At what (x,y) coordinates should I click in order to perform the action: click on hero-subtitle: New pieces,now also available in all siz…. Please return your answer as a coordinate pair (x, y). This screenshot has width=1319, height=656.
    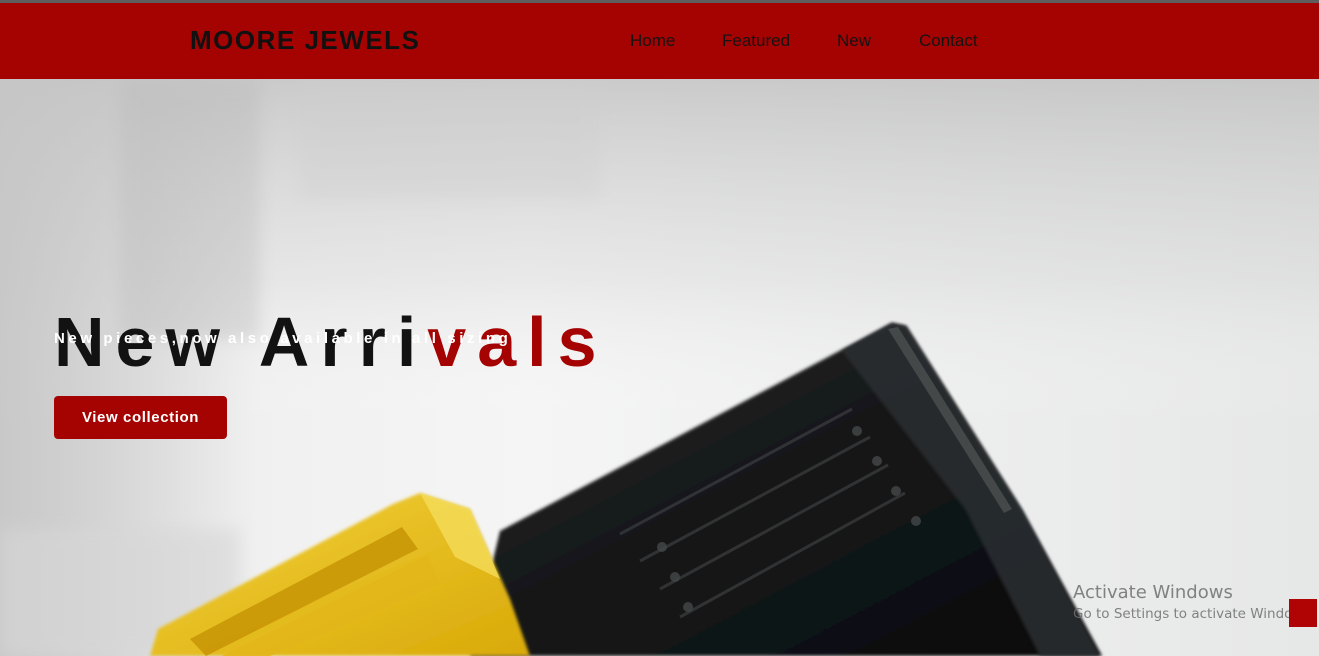
    Looking at the image, I should click on (283, 338).